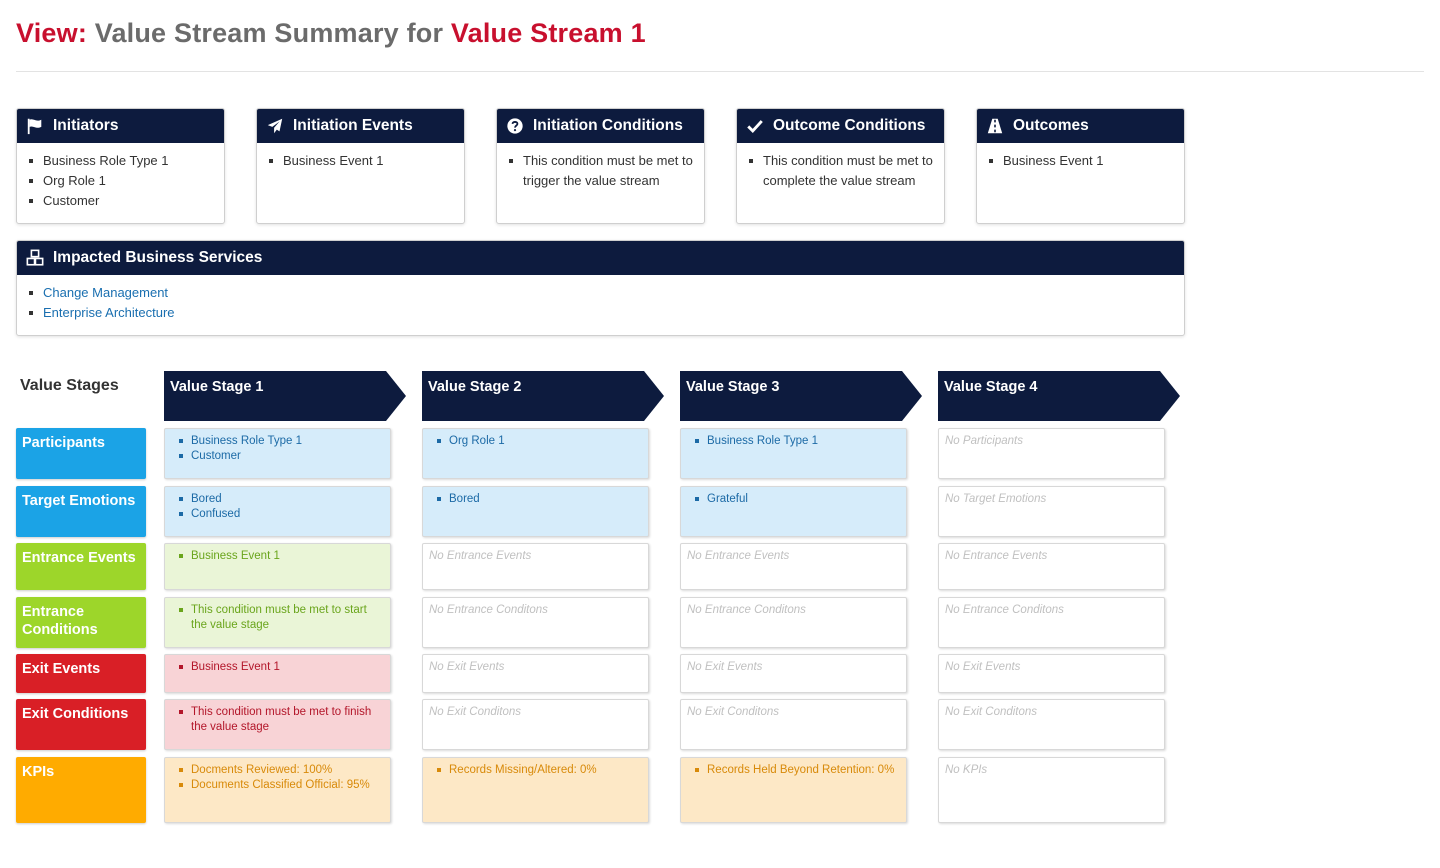 This screenshot has width=1440, height=868. What do you see at coordinates (277, 514) in the screenshot?
I see `list-item: Confused` at bounding box center [277, 514].